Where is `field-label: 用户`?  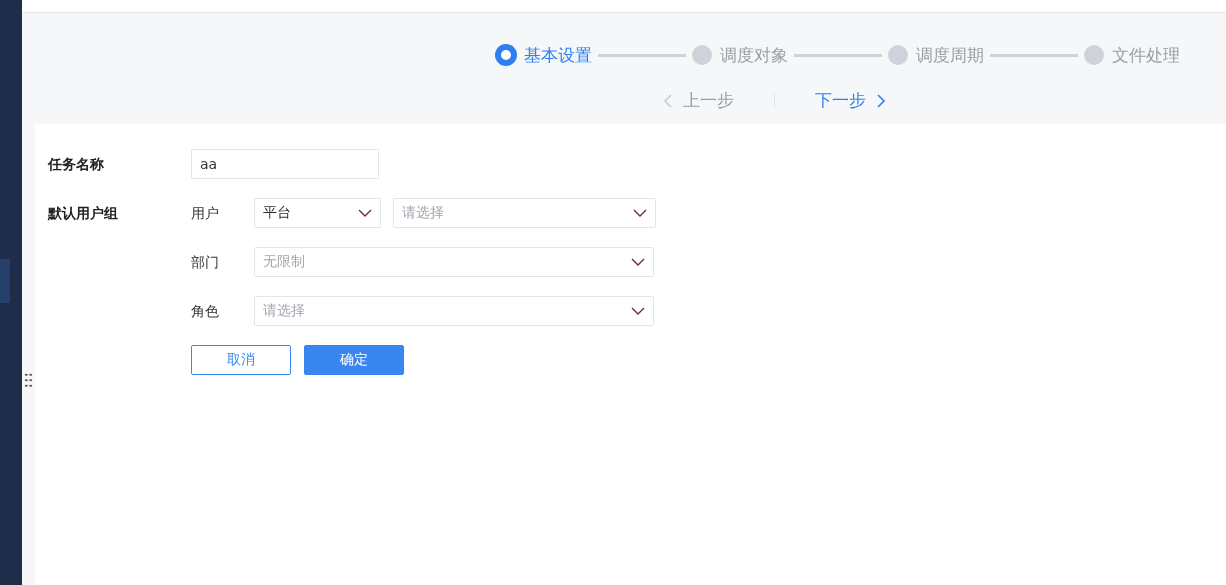 field-label: 用户 is located at coordinates (205, 213).